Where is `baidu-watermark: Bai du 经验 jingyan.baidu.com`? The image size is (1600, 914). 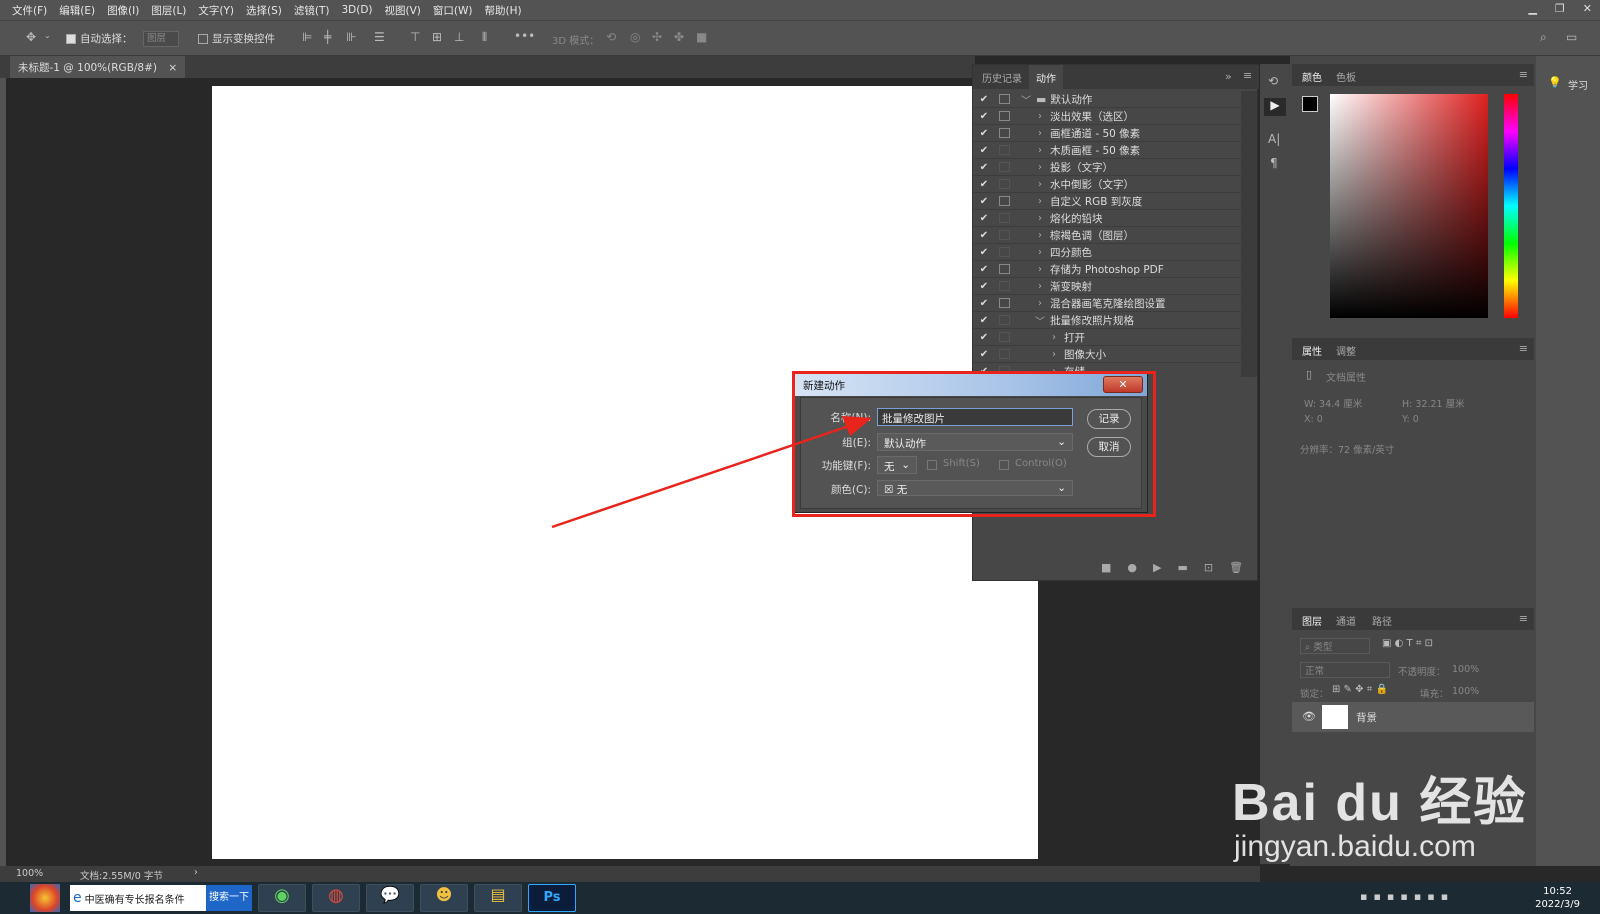 baidu-watermark: Bai du 经验 jingyan.baidu.com is located at coordinates (1400, 810).